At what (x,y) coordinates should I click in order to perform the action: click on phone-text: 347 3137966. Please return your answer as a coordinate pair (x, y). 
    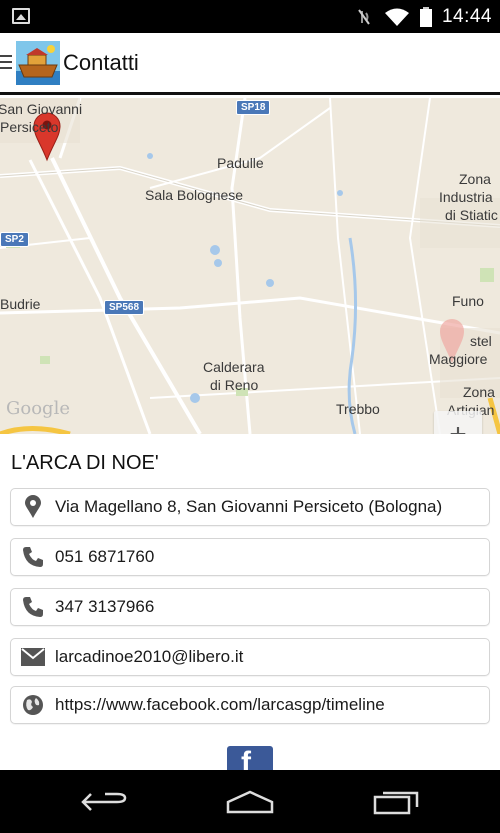
    Looking at the image, I should click on (105, 606).